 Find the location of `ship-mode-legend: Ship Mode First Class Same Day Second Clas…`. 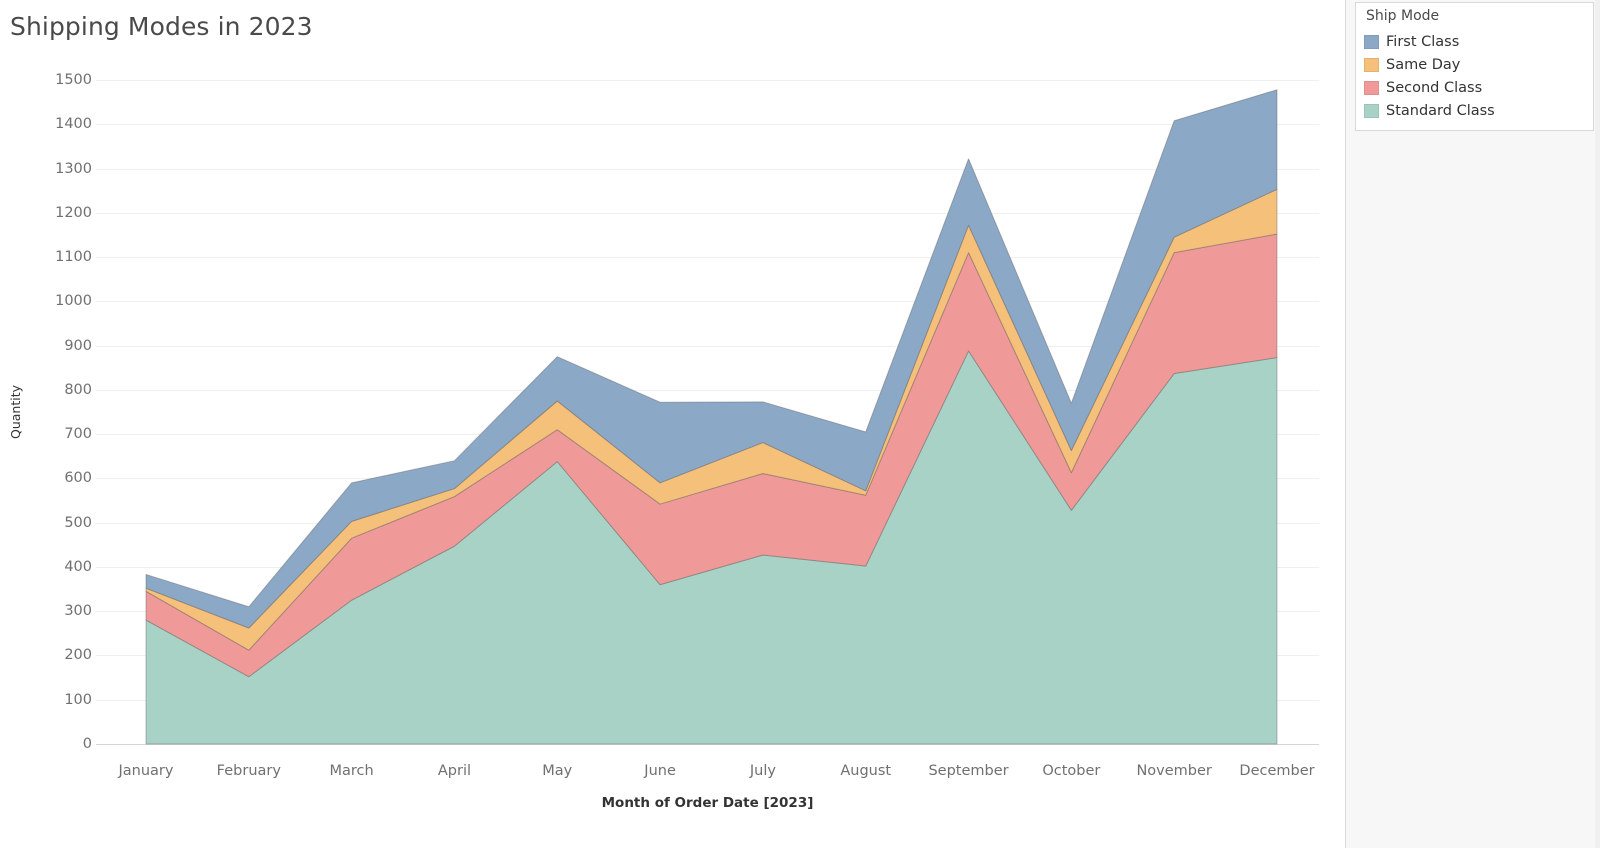

ship-mode-legend: Ship Mode First Class Same Day Second Clas… is located at coordinates (1474, 66).